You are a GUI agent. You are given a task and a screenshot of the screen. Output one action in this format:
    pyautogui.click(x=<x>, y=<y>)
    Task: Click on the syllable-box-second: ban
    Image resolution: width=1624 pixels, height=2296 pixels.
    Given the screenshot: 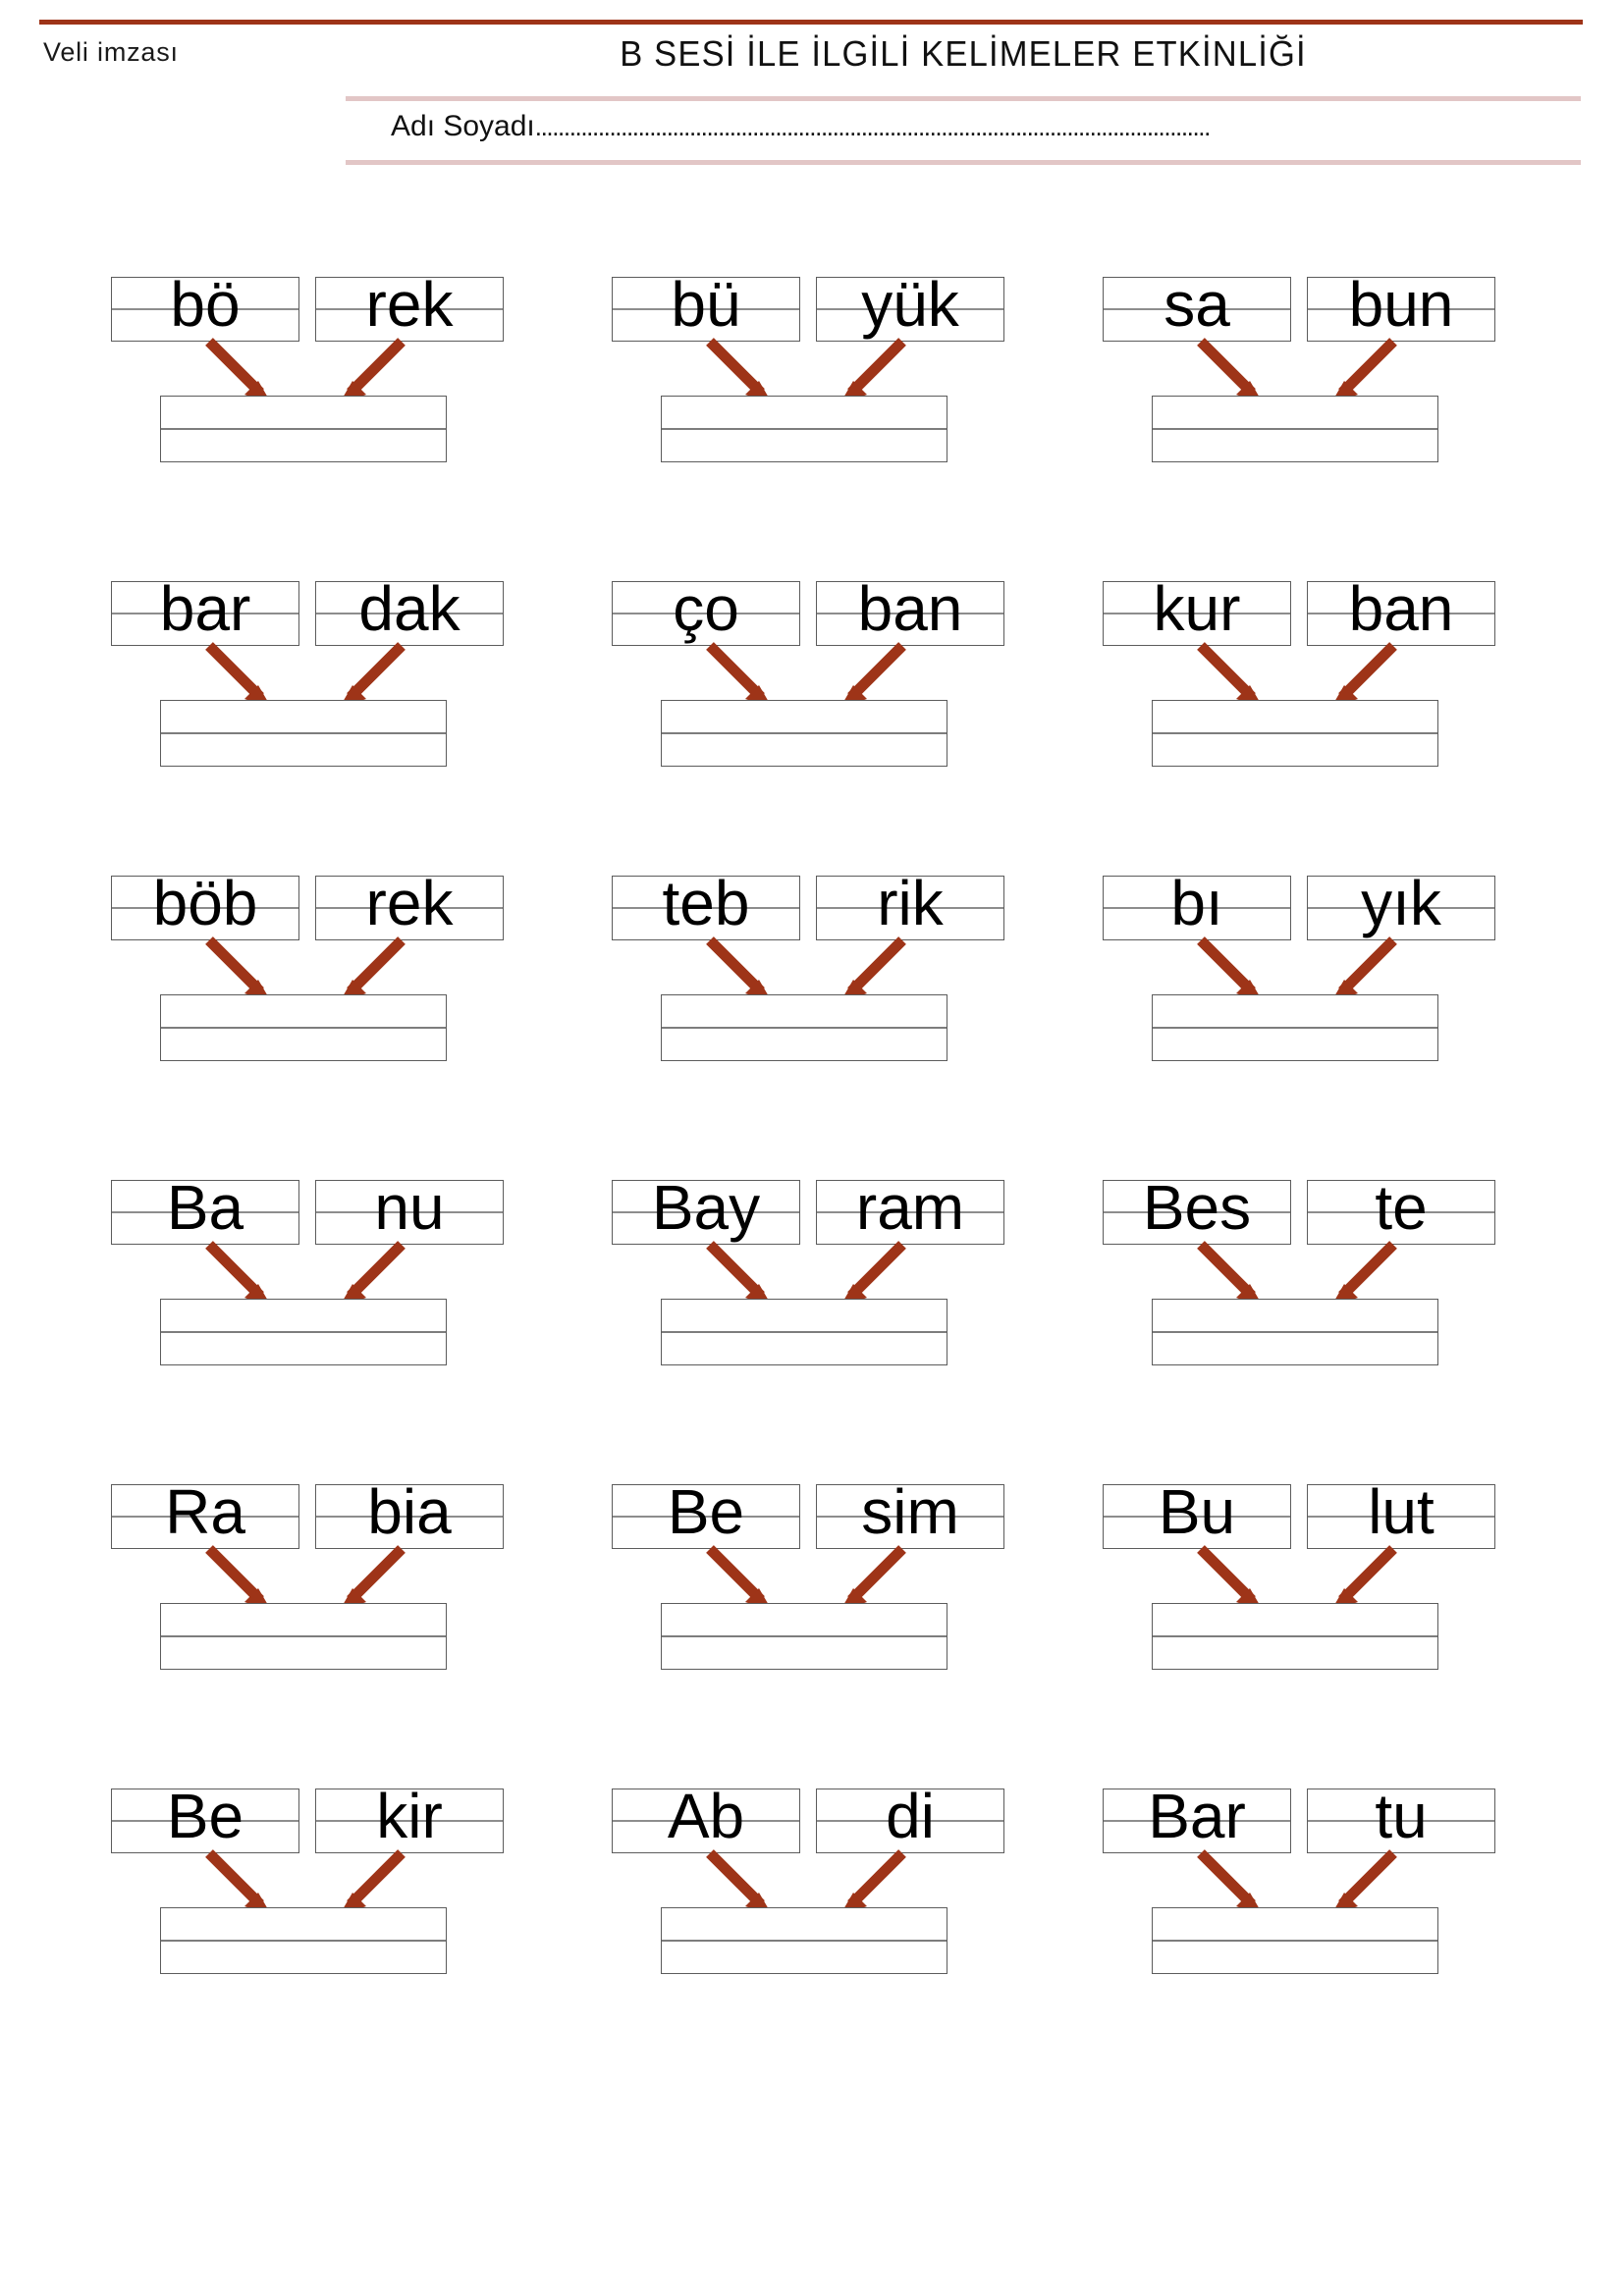 What is the action you would take?
    pyautogui.click(x=910, y=609)
    